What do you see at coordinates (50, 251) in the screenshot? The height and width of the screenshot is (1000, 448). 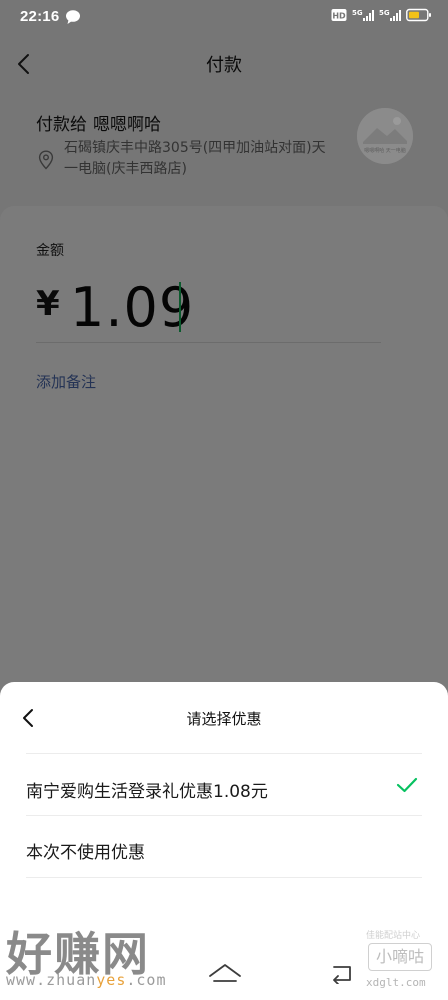 I see `amount-label: 金额` at bounding box center [50, 251].